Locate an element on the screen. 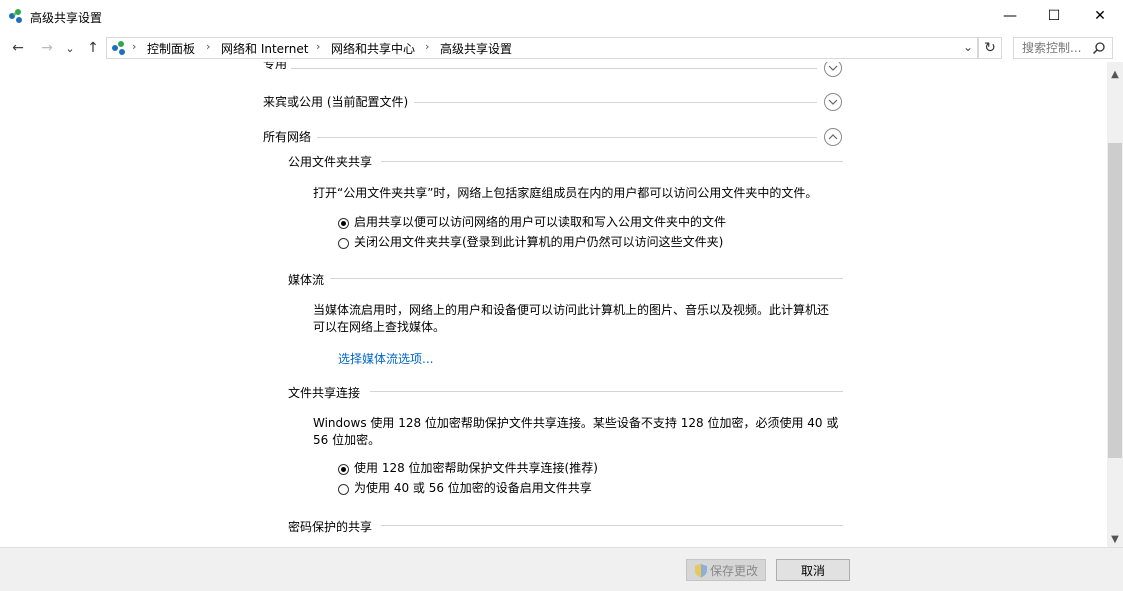 This screenshot has height=591, width=1123. breadcrumb-network-internet: 网络和 Internet is located at coordinates (264, 48).